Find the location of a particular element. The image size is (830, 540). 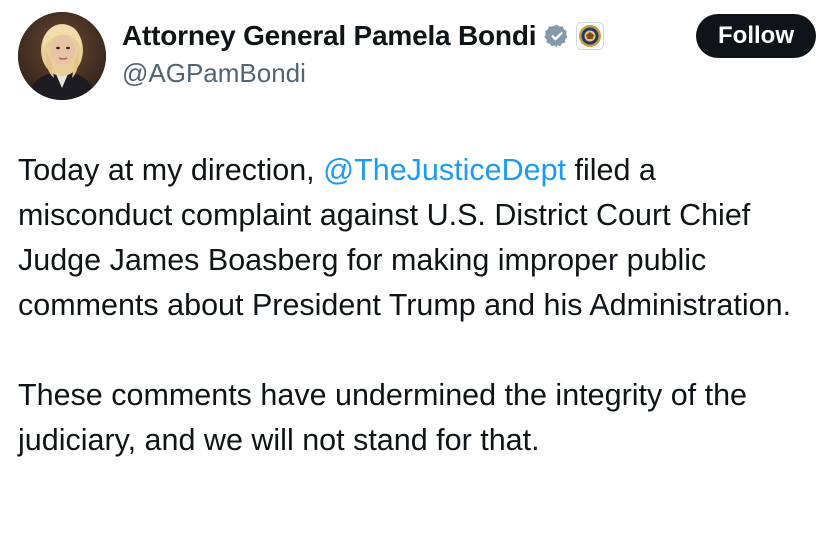

doj-seal-icon is located at coordinates (590, 36).